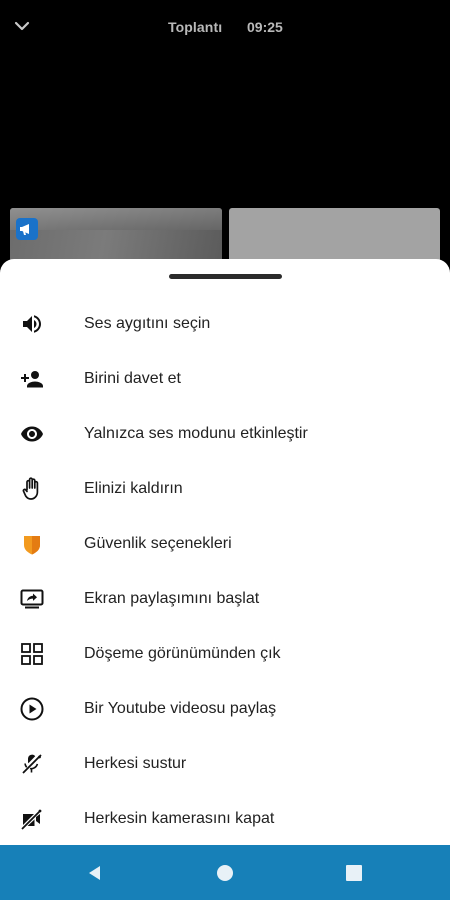 The height and width of the screenshot is (900, 450). What do you see at coordinates (135, 763) in the screenshot?
I see `menu-item-label: Herkesi sustur` at bounding box center [135, 763].